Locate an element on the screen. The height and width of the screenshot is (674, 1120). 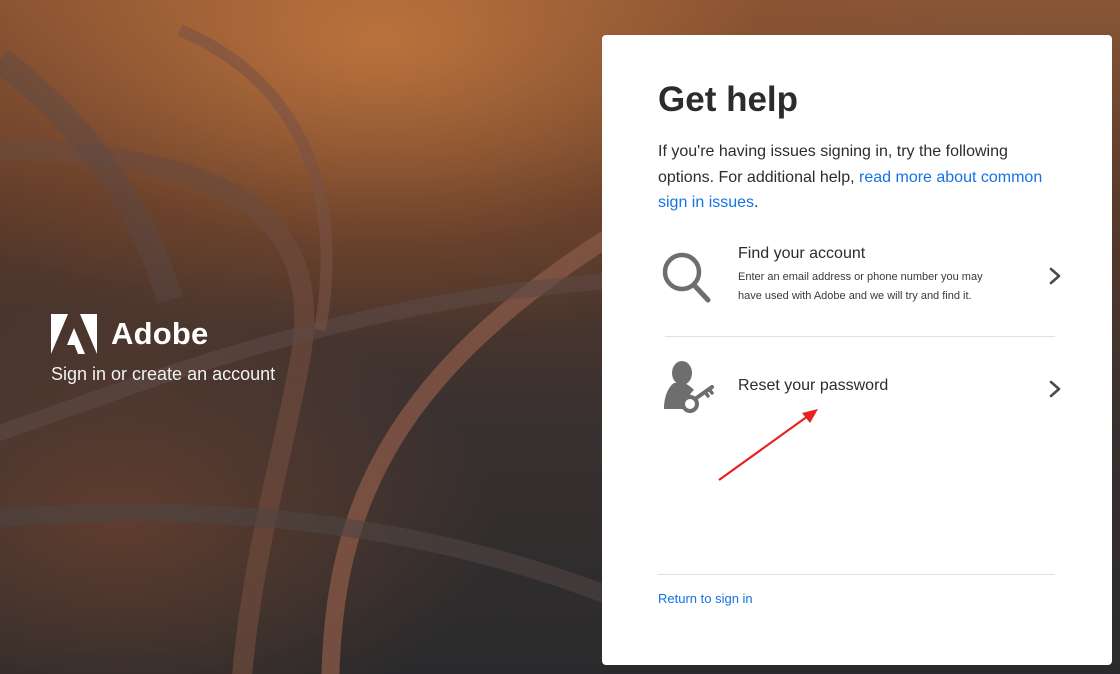
adobe-brand: Adobe Sign in or create an account is located at coordinates (163, 350).